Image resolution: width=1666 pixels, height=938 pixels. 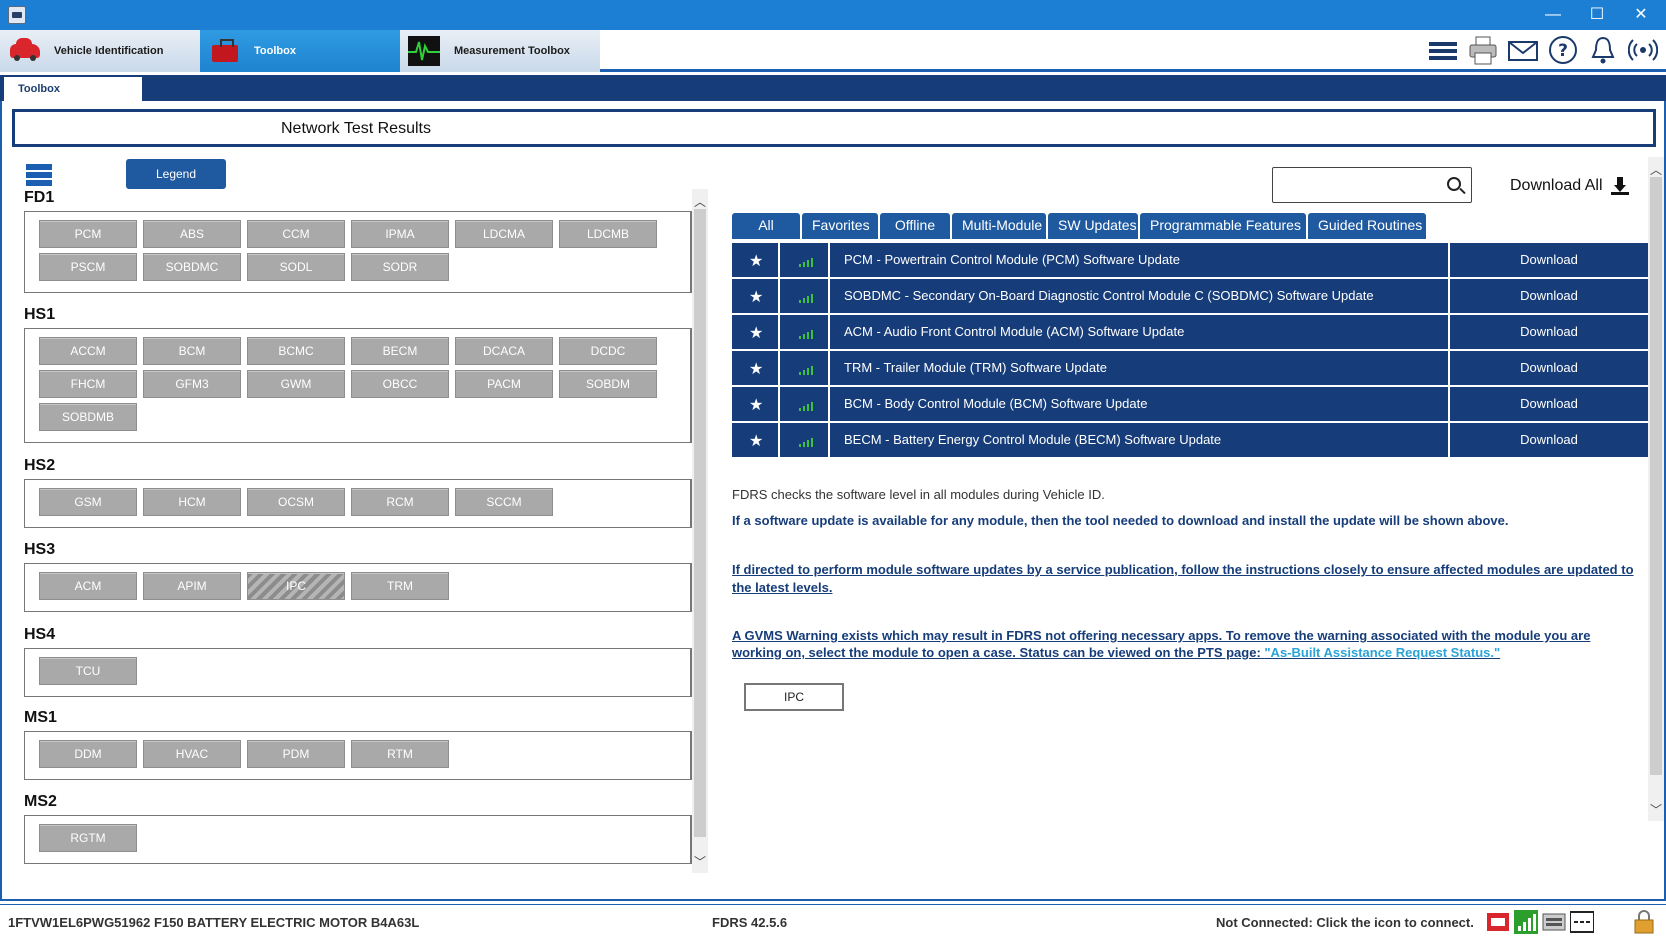 What do you see at coordinates (400, 384) in the screenshot?
I see `module-button-obcc: OBCC` at bounding box center [400, 384].